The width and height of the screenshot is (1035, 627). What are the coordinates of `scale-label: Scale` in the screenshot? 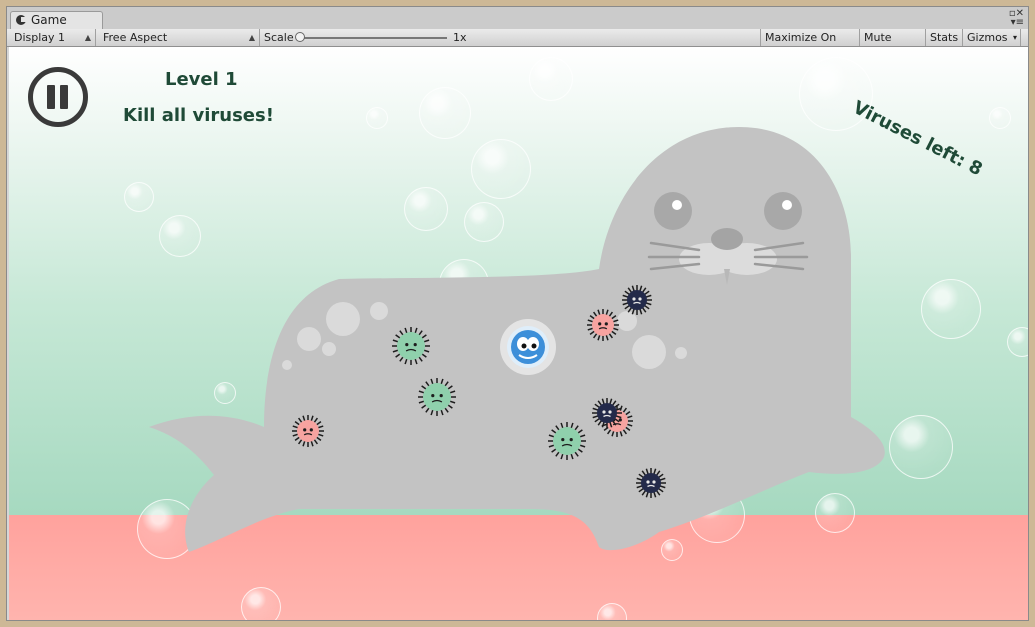 It's located at (279, 37).